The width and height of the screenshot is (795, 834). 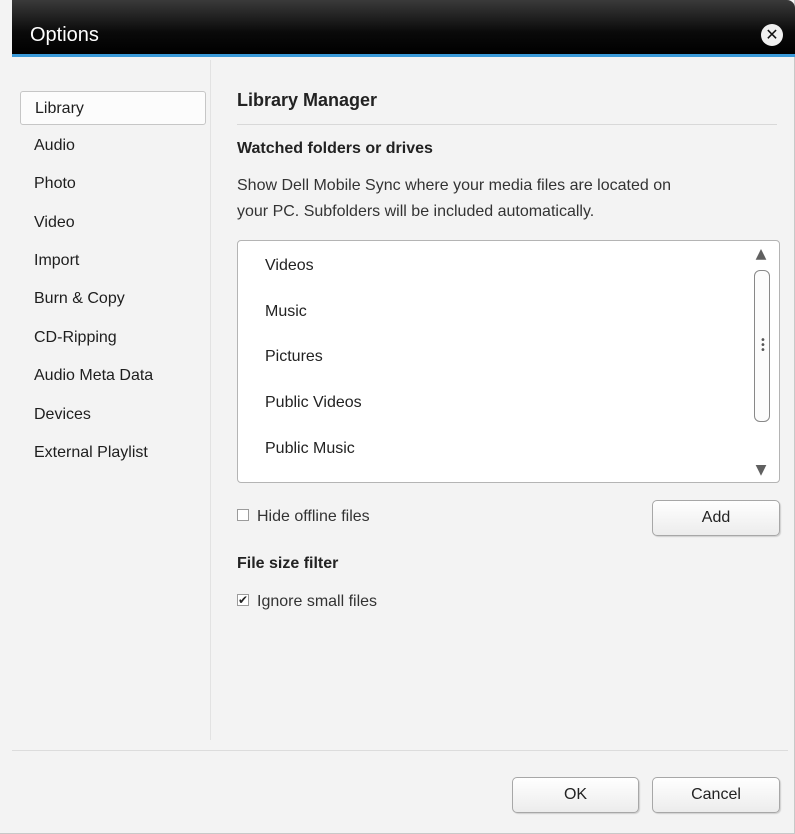 What do you see at coordinates (113, 146) in the screenshot?
I see `sidebar-item-audio: Audio` at bounding box center [113, 146].